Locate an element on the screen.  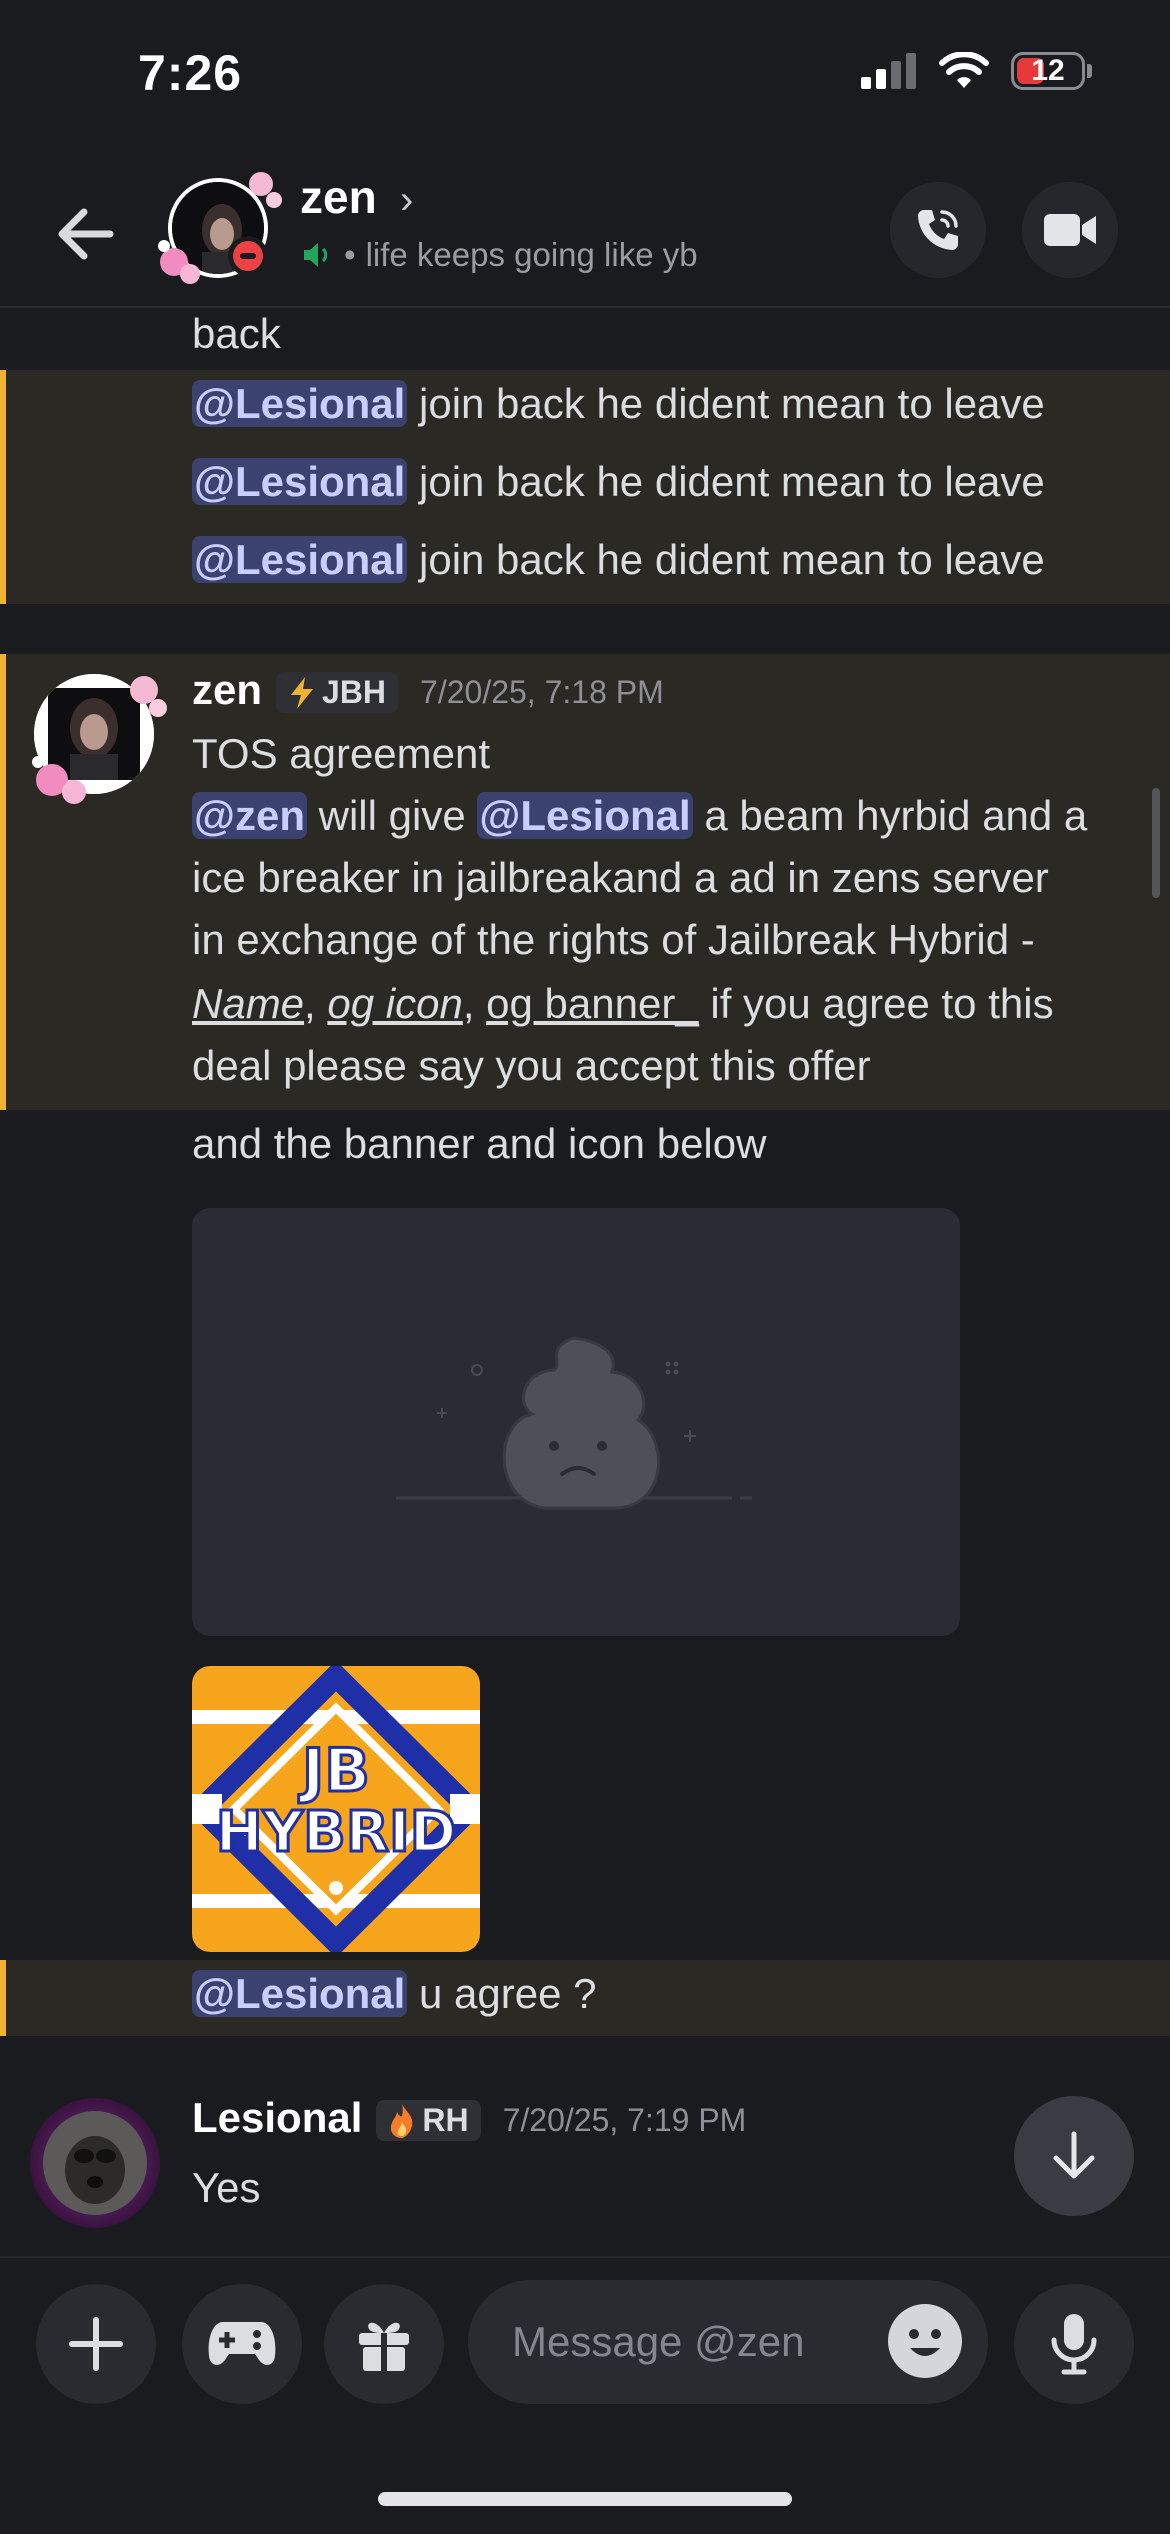
jb-hybrid-image: JB HYBRID is located at coordinates (336, 1809).